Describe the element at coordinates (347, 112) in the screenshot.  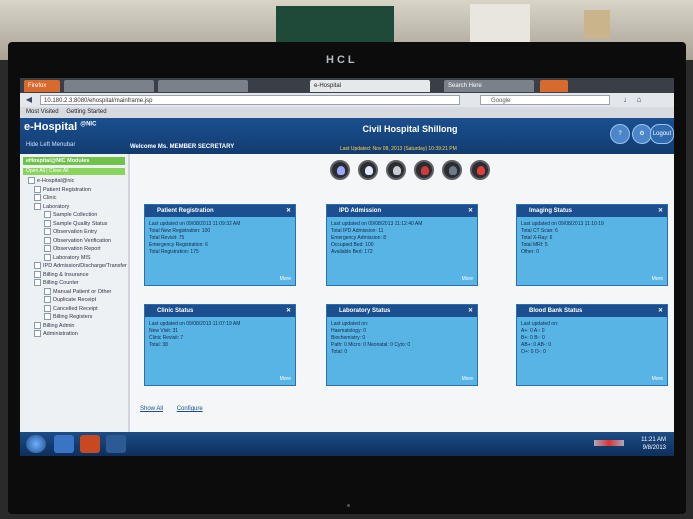
I see `bookmarks-bar: Most Visited Getting Started` at that location.